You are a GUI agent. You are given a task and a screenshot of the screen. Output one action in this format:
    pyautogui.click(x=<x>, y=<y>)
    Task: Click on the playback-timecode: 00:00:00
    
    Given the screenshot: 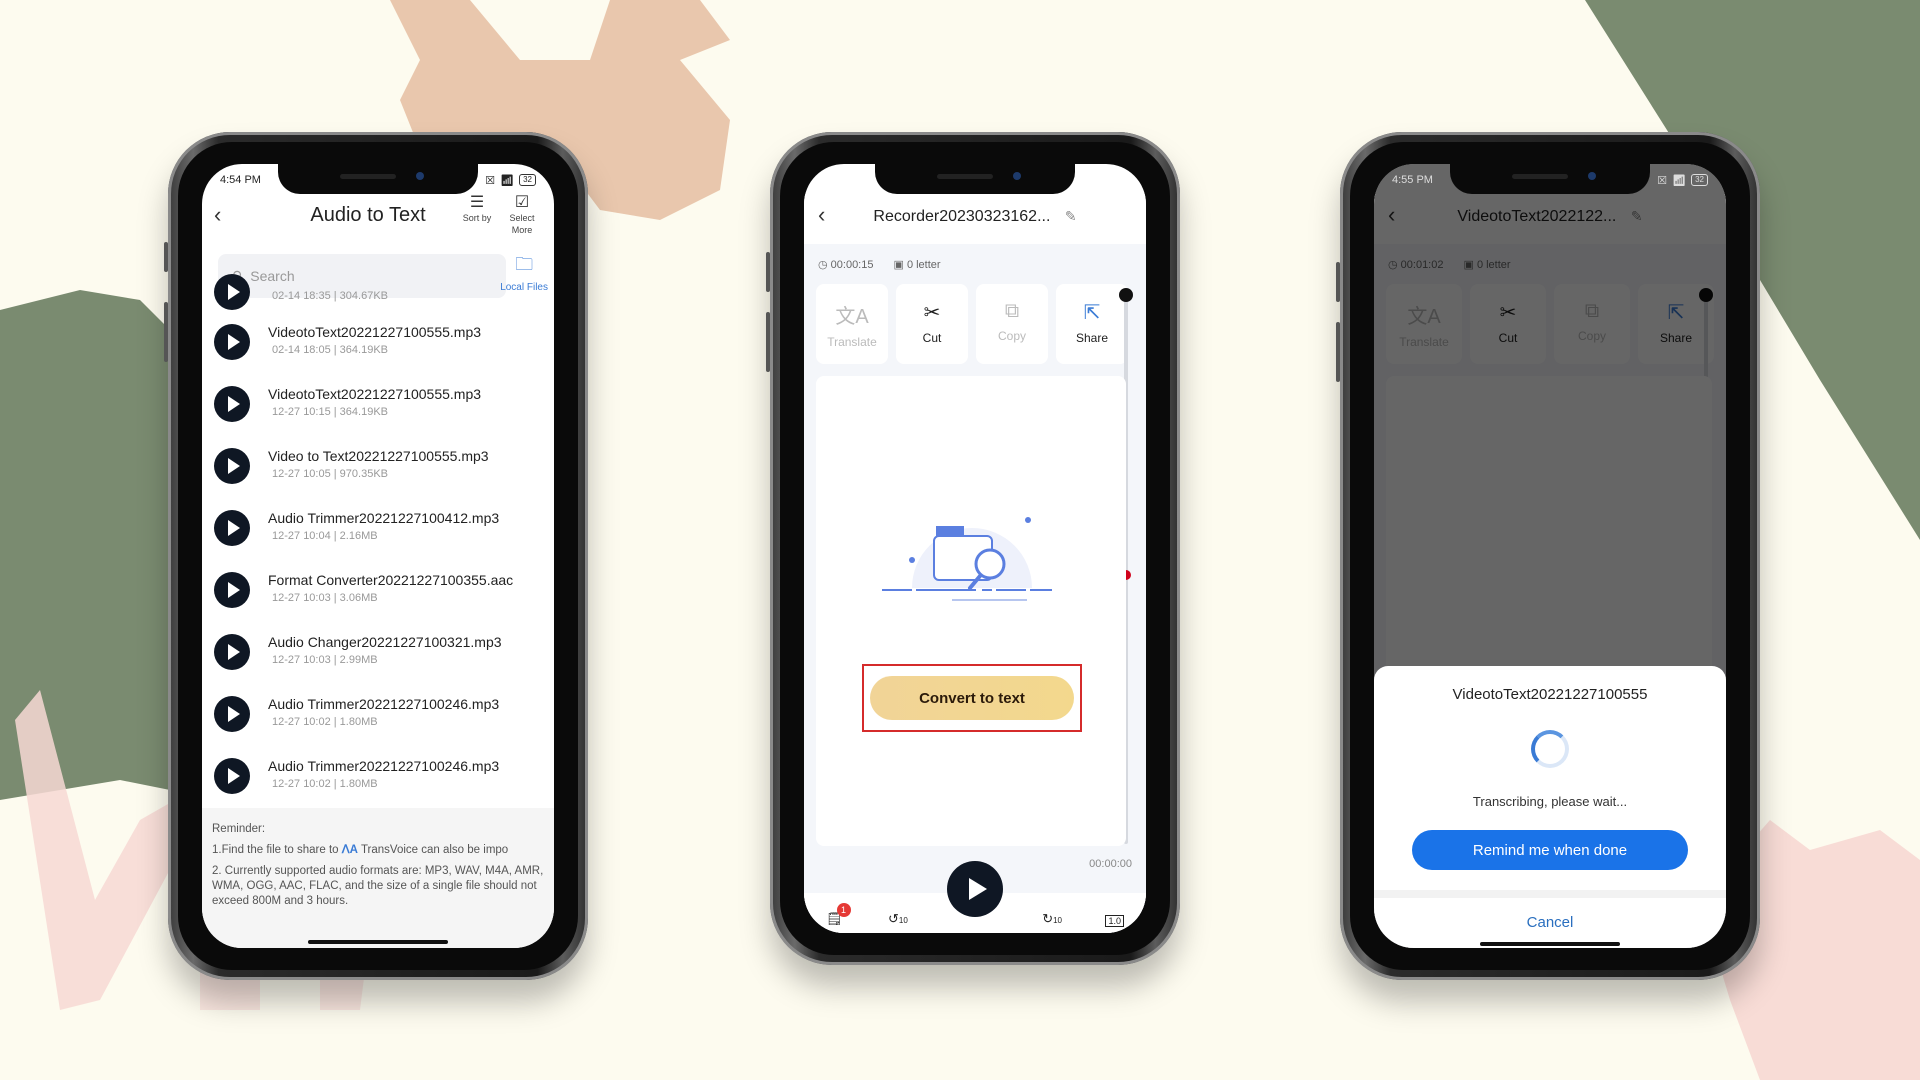 What is the action you would take?
    pyautogui.click(x=1110, y=864)
    